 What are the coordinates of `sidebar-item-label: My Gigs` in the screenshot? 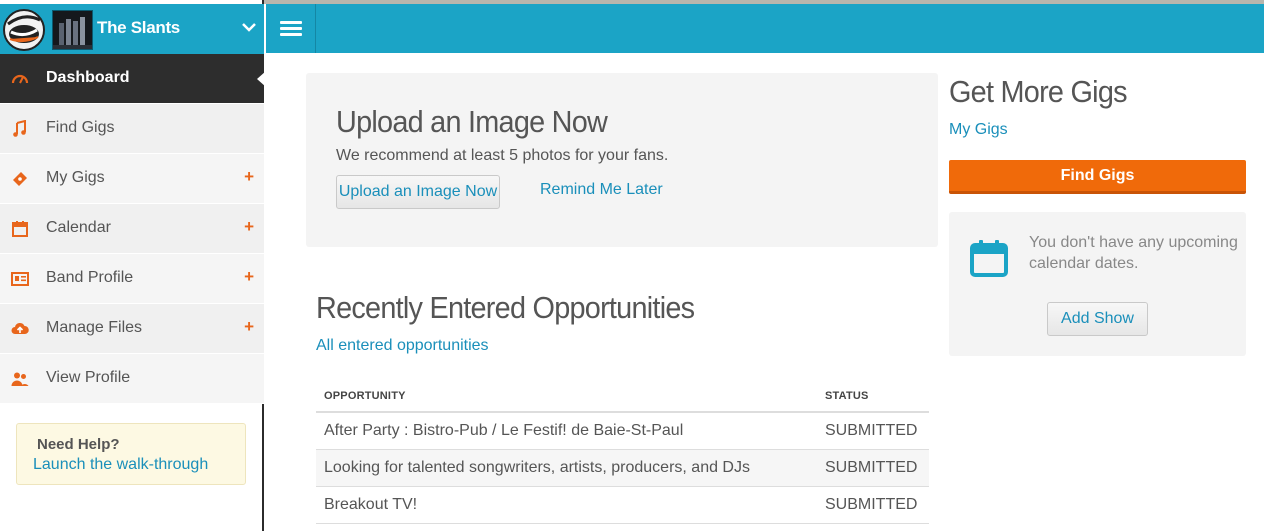 It's located at (75, 177).